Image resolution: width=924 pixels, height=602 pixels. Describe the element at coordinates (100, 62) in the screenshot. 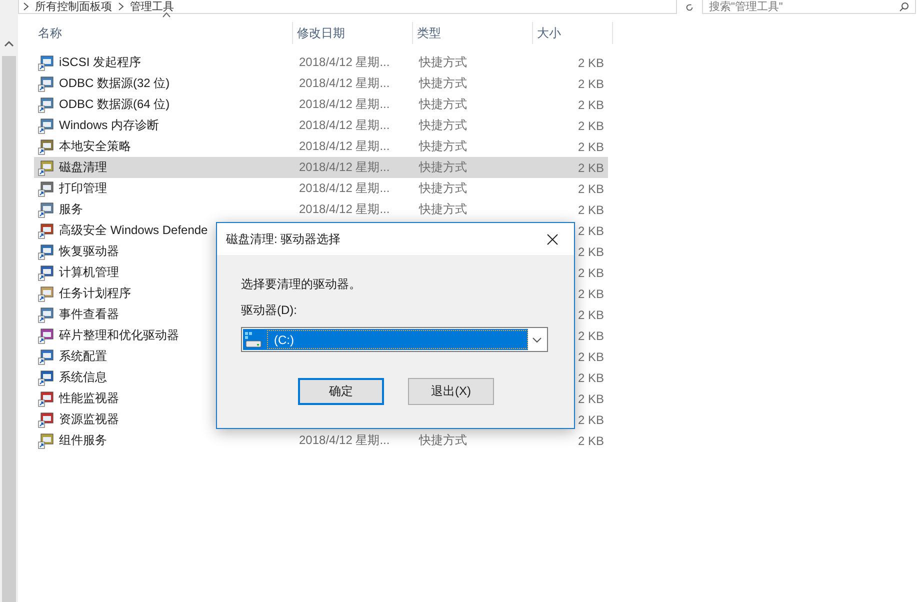

I see `file-name: iSCSI 发起程序` at that location.